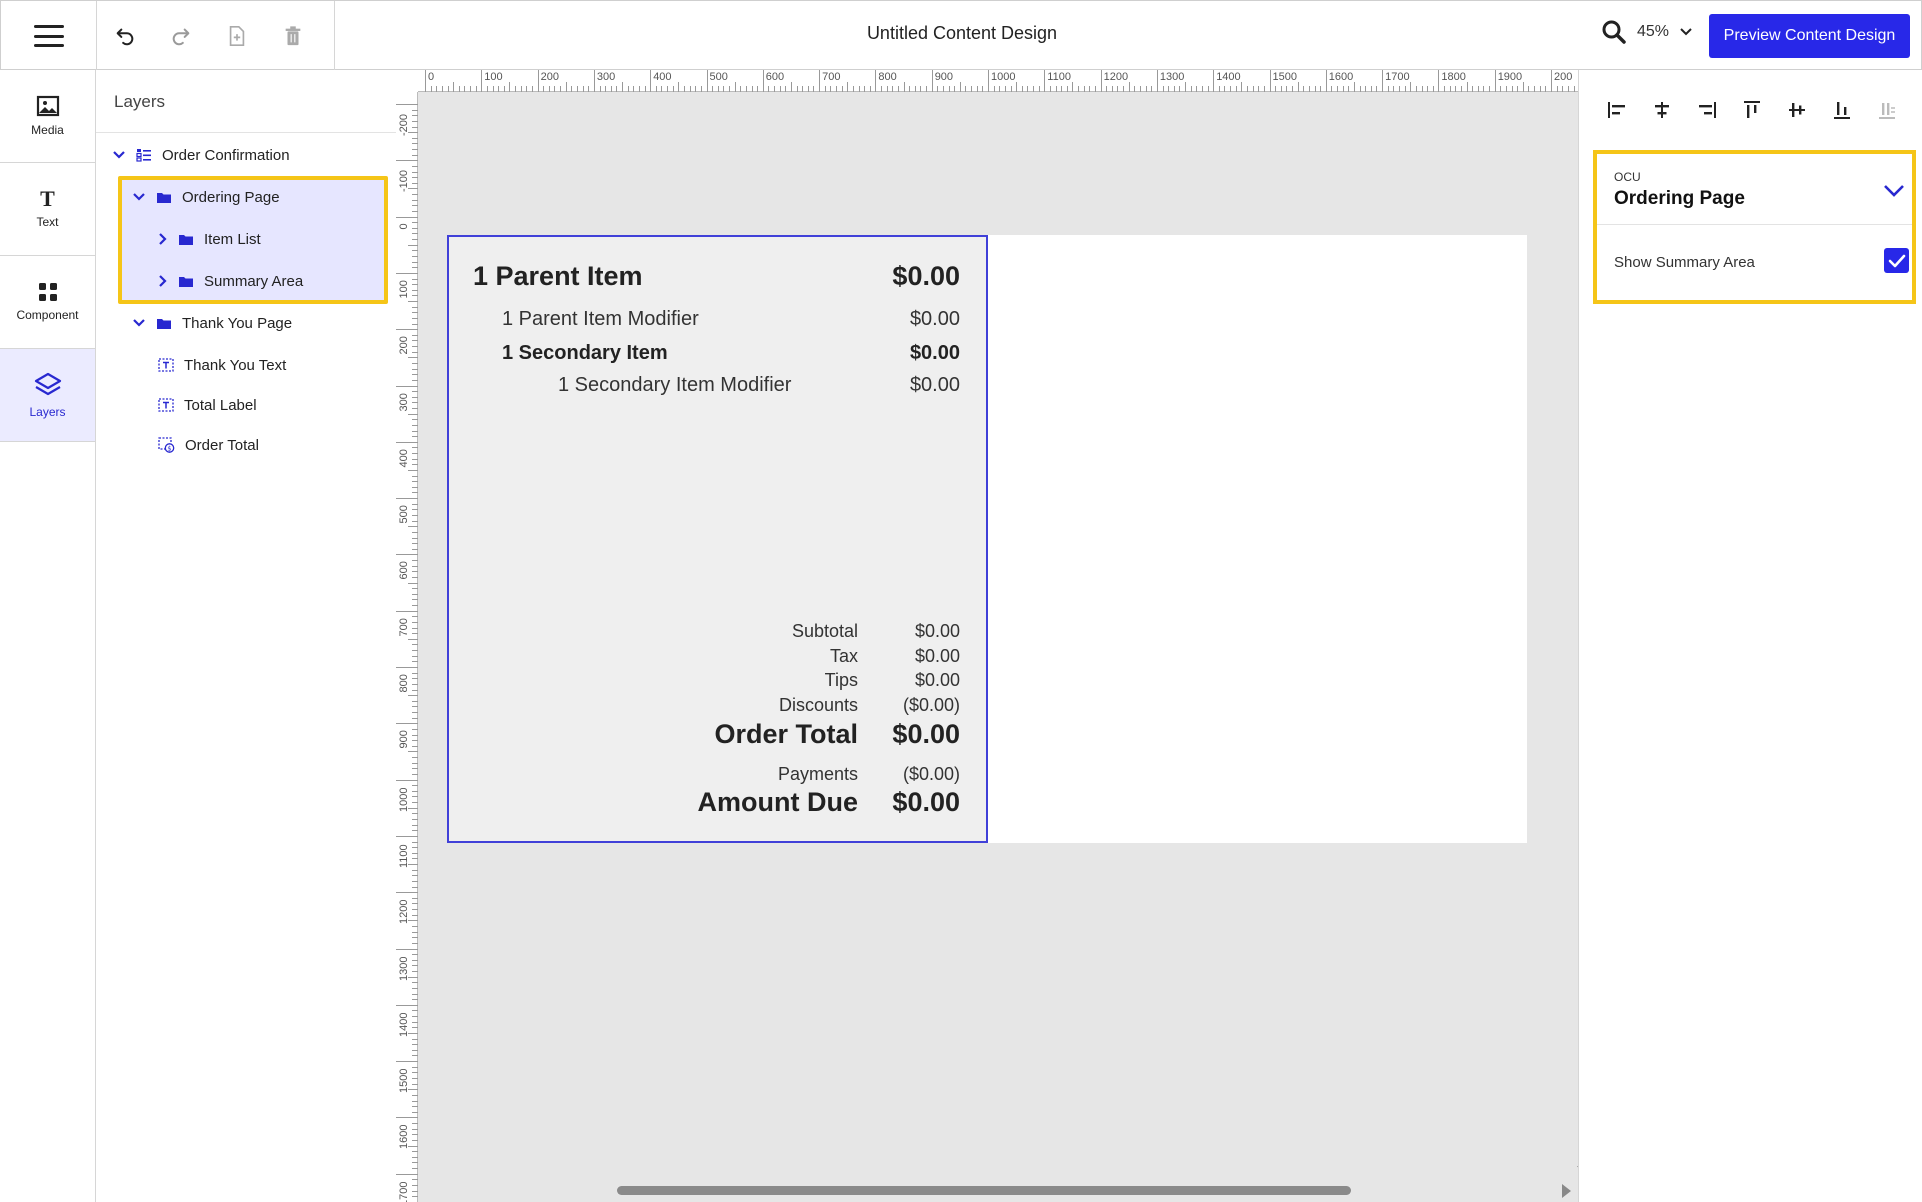 This screenshot has width=1922, height=1202. Describe the element at coordinates (1661, 110) in the screenshot. I see `align-center-button` at that location.